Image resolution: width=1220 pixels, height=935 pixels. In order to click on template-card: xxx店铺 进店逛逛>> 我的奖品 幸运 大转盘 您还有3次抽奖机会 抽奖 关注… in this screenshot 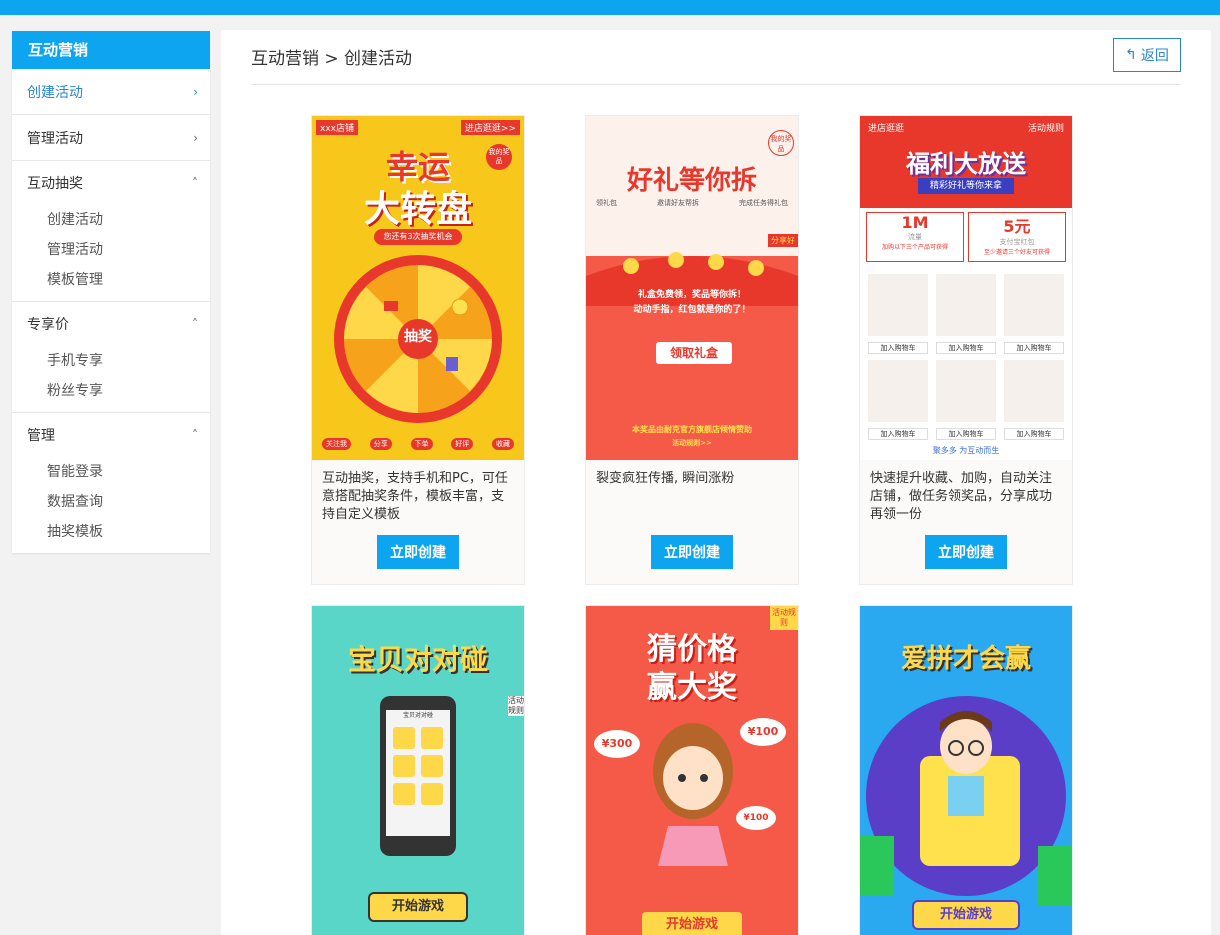, I will do `click(418, 350)`.